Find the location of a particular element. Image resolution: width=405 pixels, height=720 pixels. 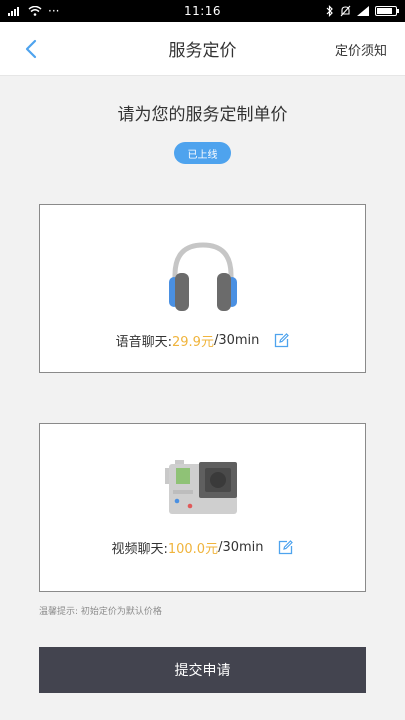

video-price: 100.0元 is located at coordinates (193, 549).